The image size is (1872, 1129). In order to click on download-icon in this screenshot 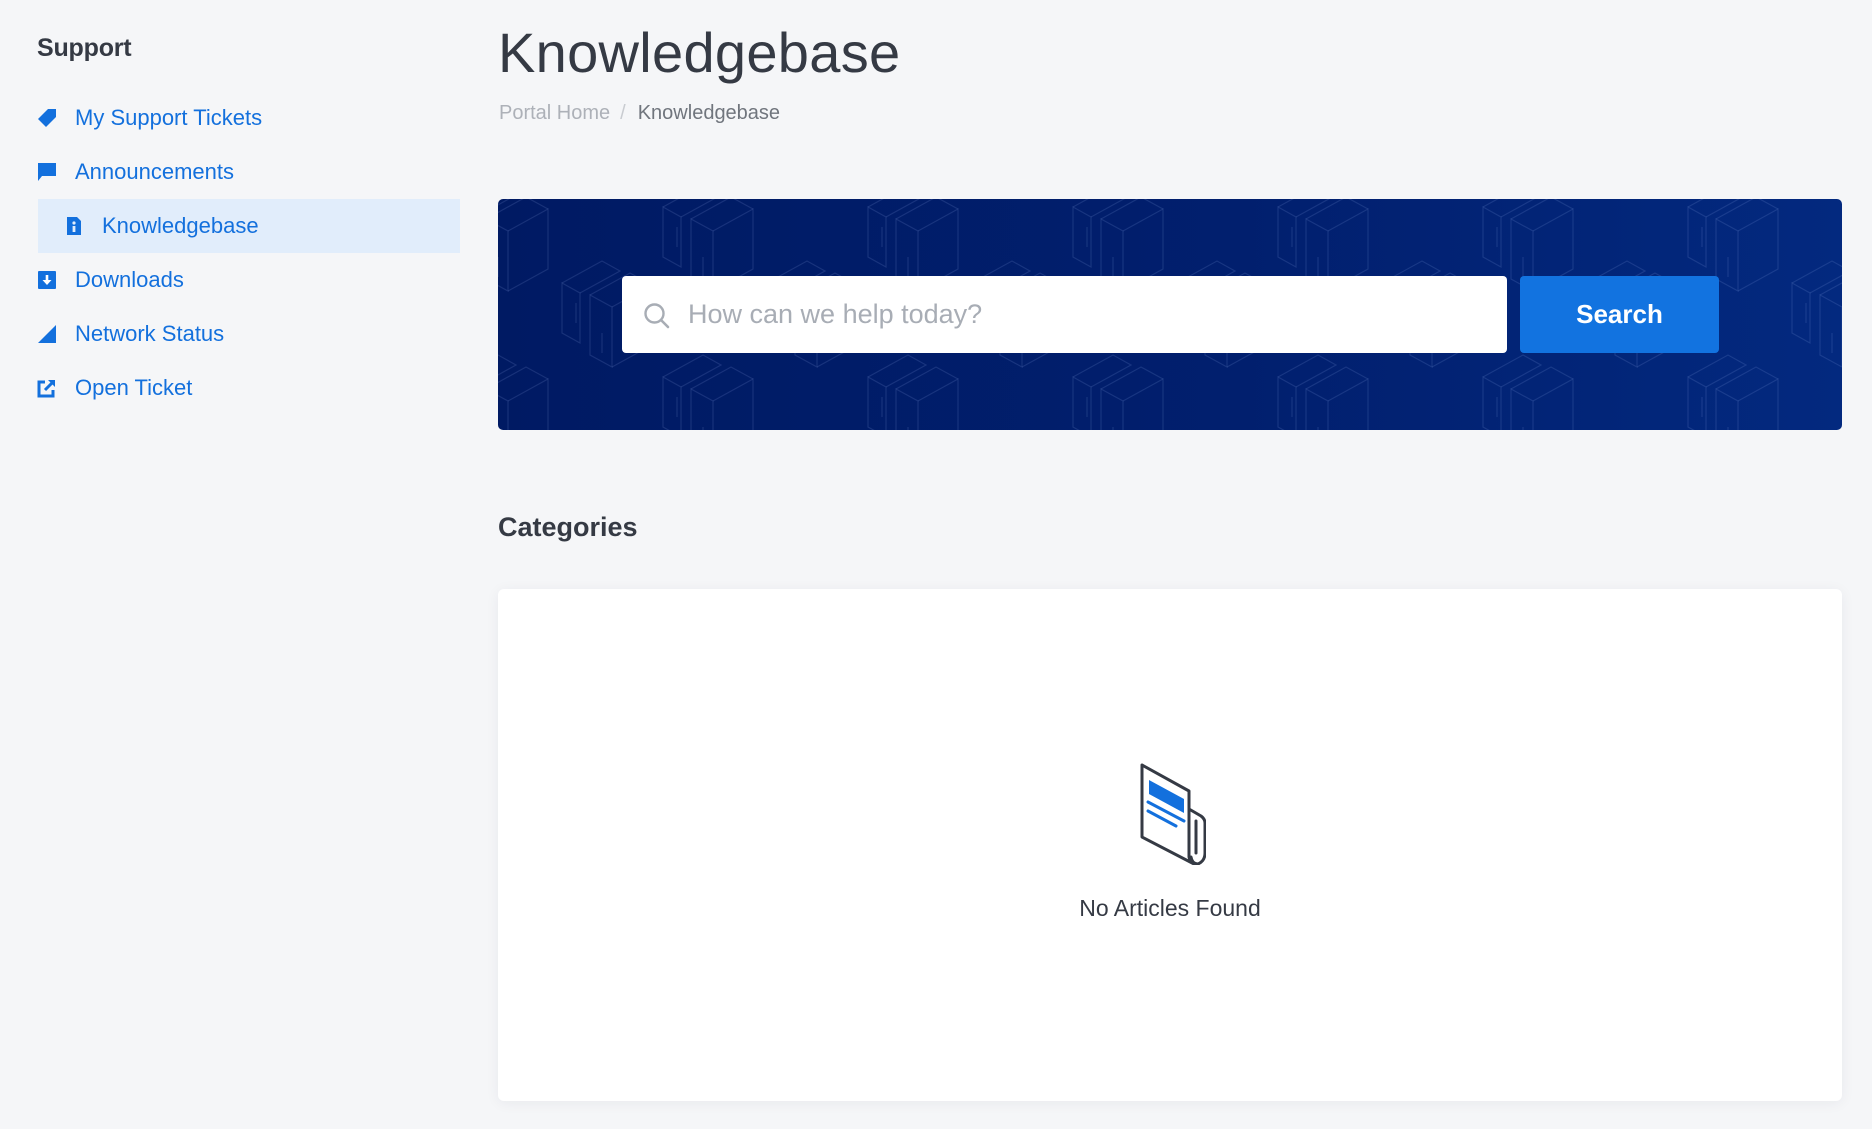, I will do `click(47, 280)`.